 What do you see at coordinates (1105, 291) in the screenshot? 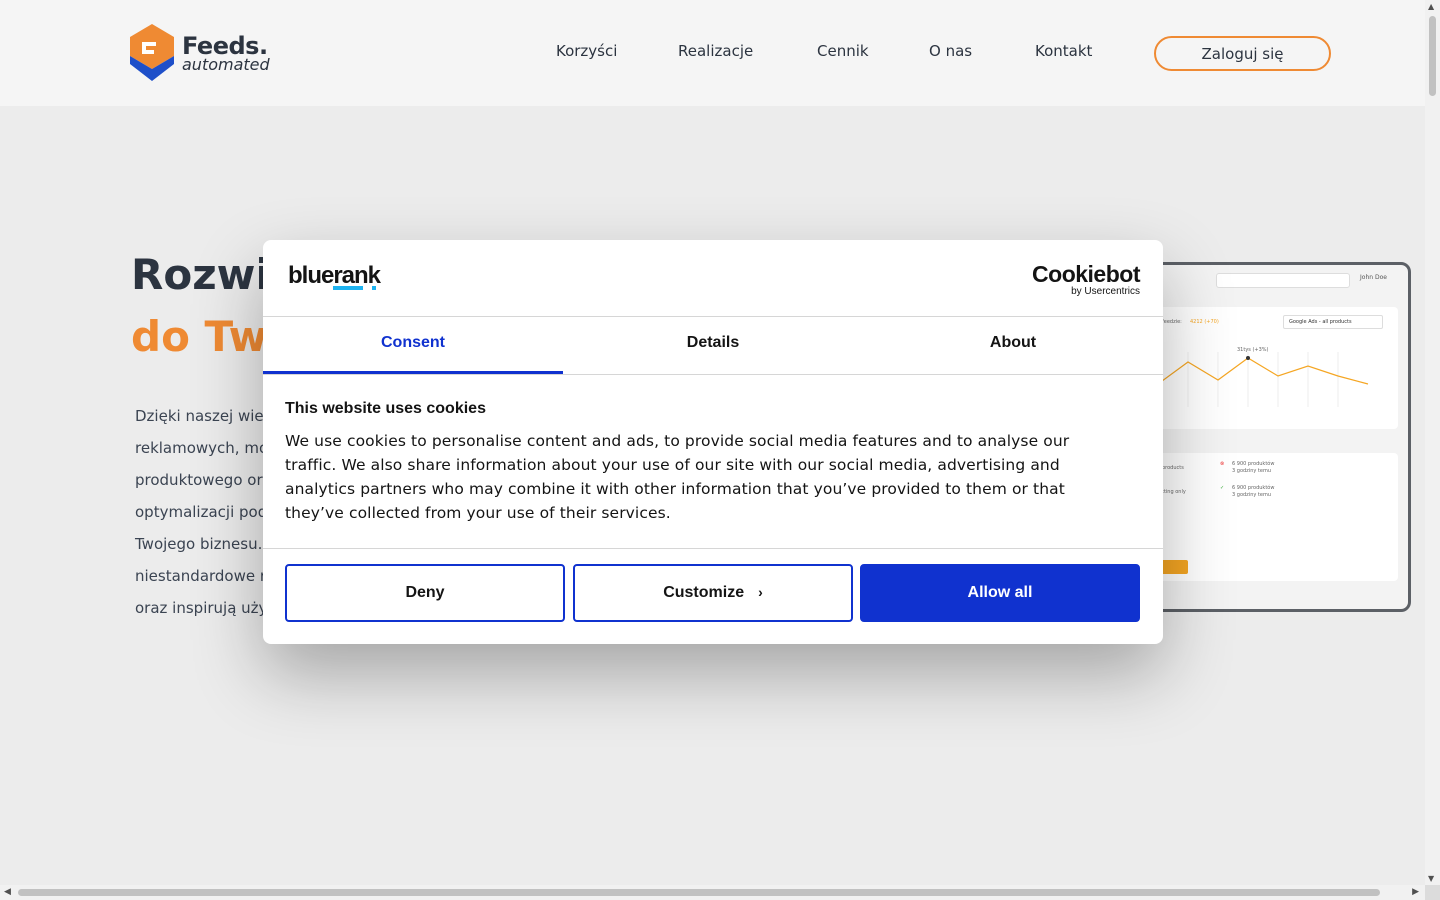
I see `cookiebot-logo-sub: by Usercentrics` at bounding box center [1105, 291].